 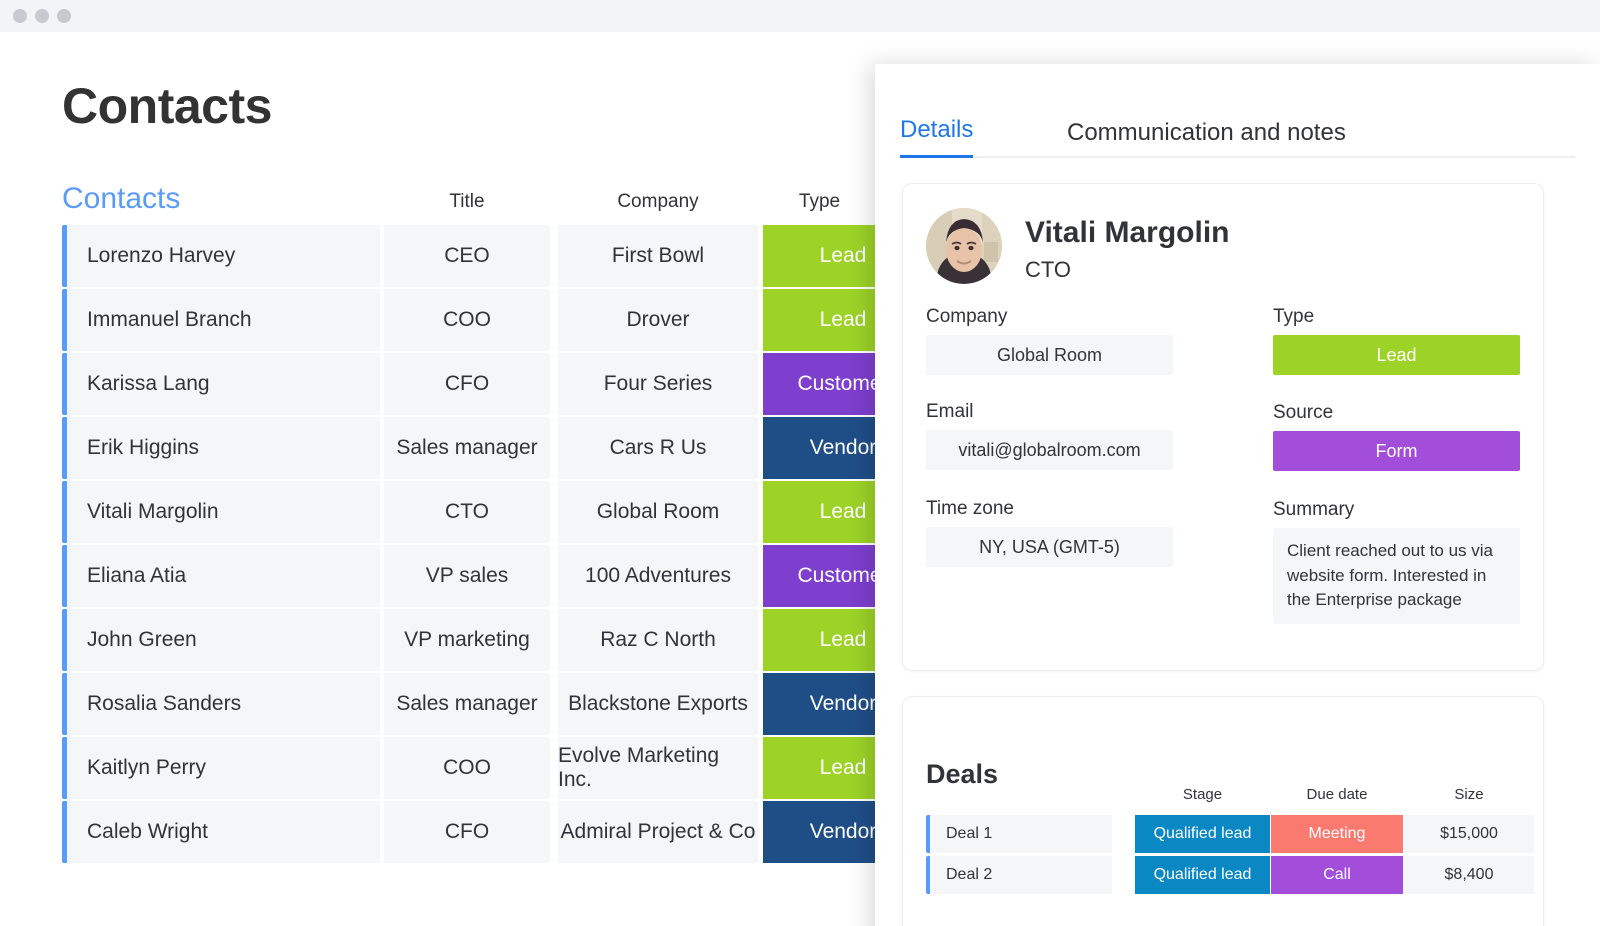 I want to click on deals-header-size: Size, so click(x=1469, y=794).